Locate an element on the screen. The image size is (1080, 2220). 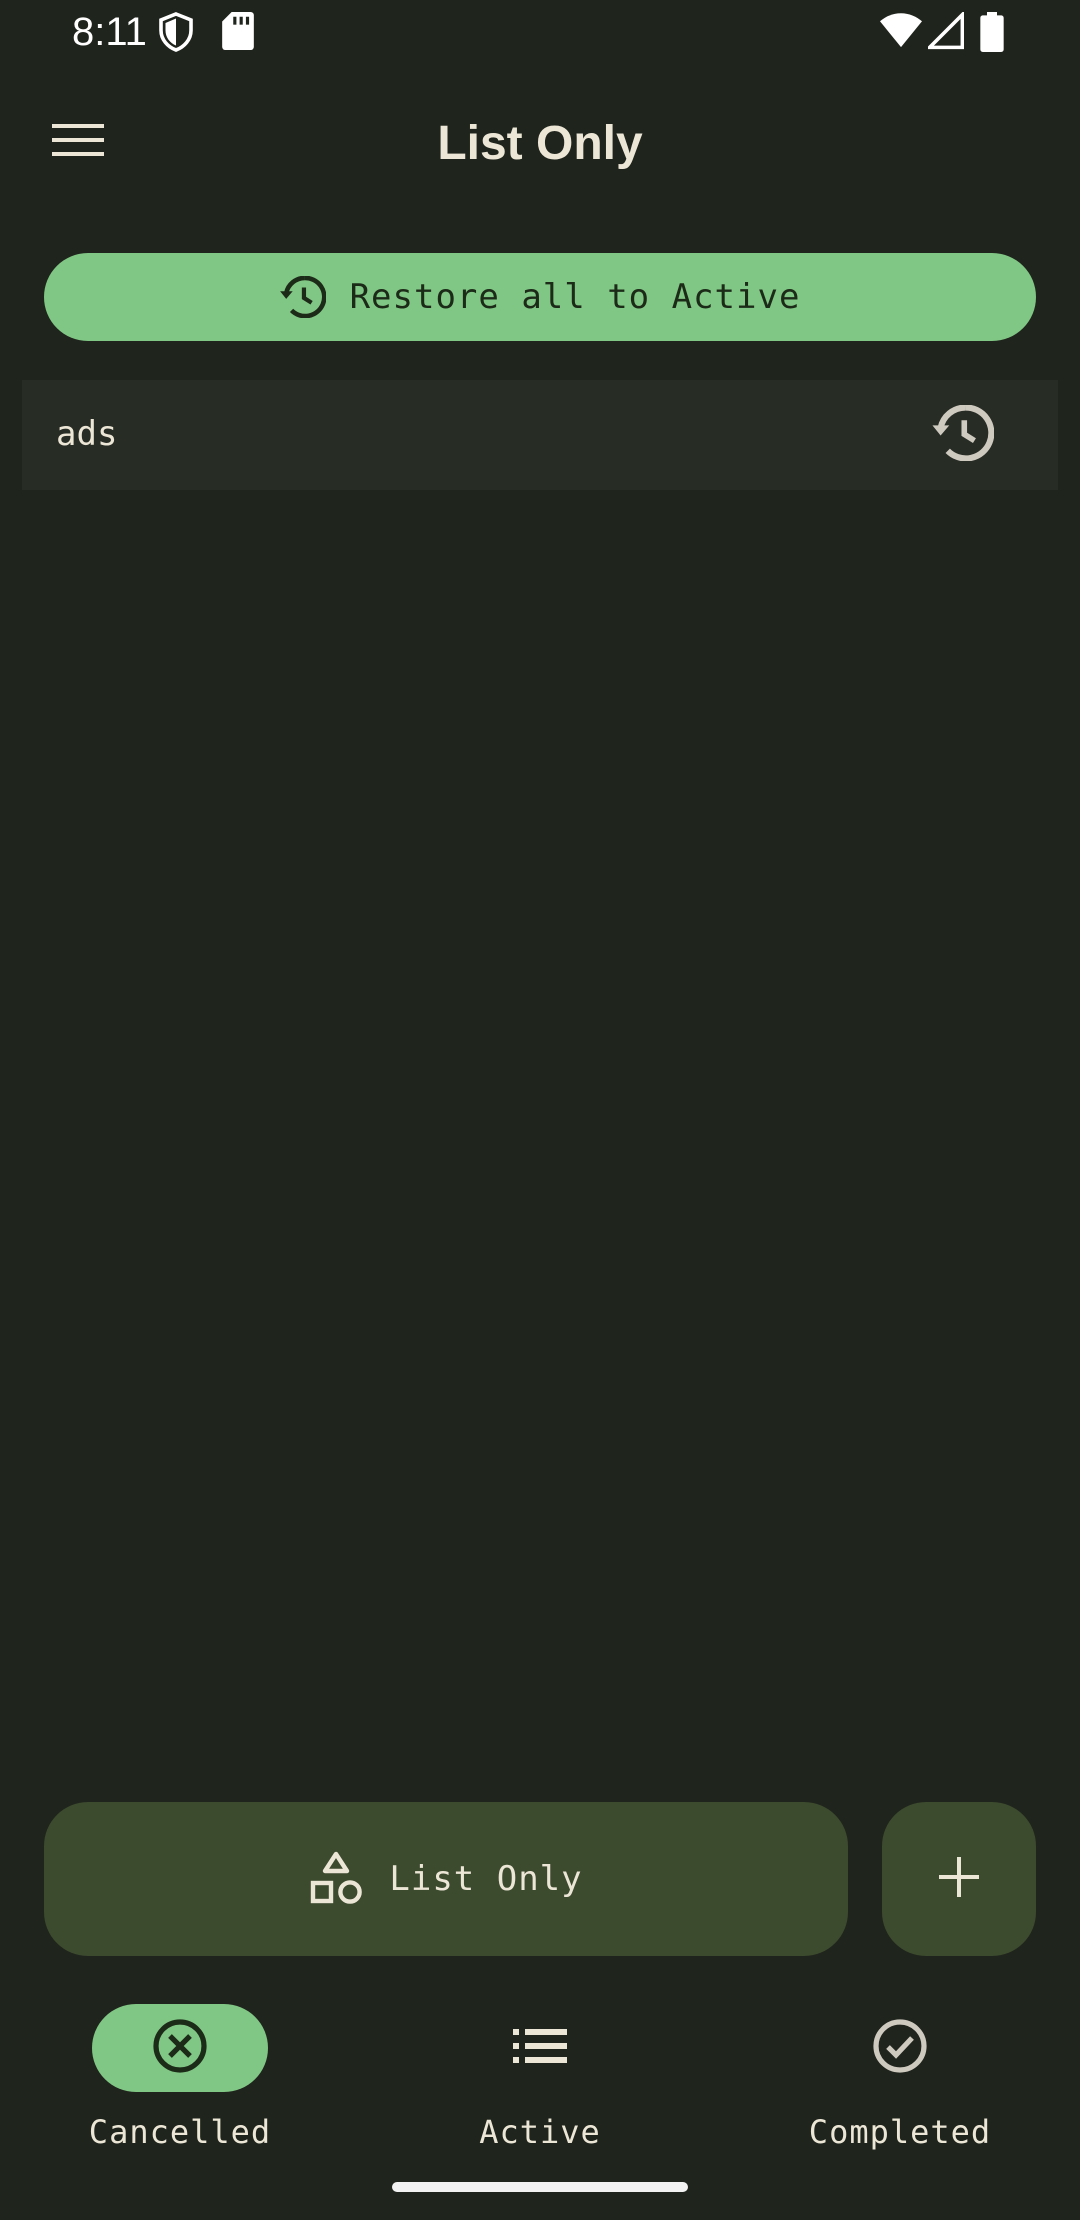
nav-item-active: Active is located at coordinates (540, 2070).